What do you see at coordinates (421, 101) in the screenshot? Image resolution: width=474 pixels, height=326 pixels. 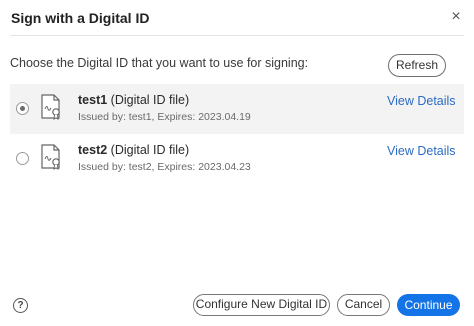 I see `view-details-link-test1: View Details` at bounding box center [421, 101].